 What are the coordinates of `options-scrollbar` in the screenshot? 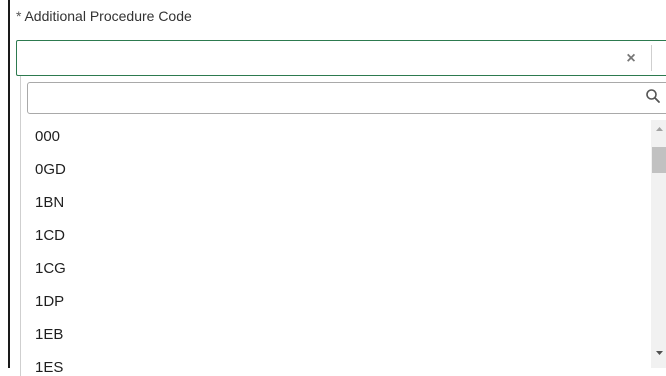 It's located at (658, 244).